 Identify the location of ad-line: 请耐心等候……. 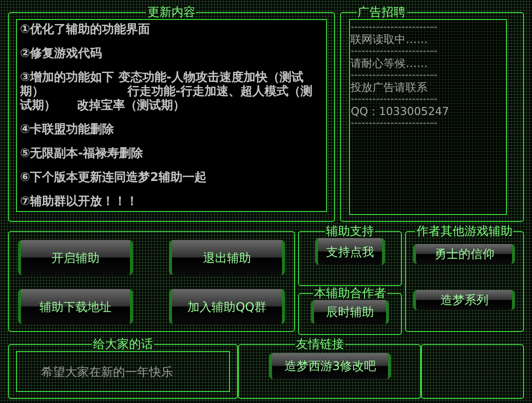
(389, 64).